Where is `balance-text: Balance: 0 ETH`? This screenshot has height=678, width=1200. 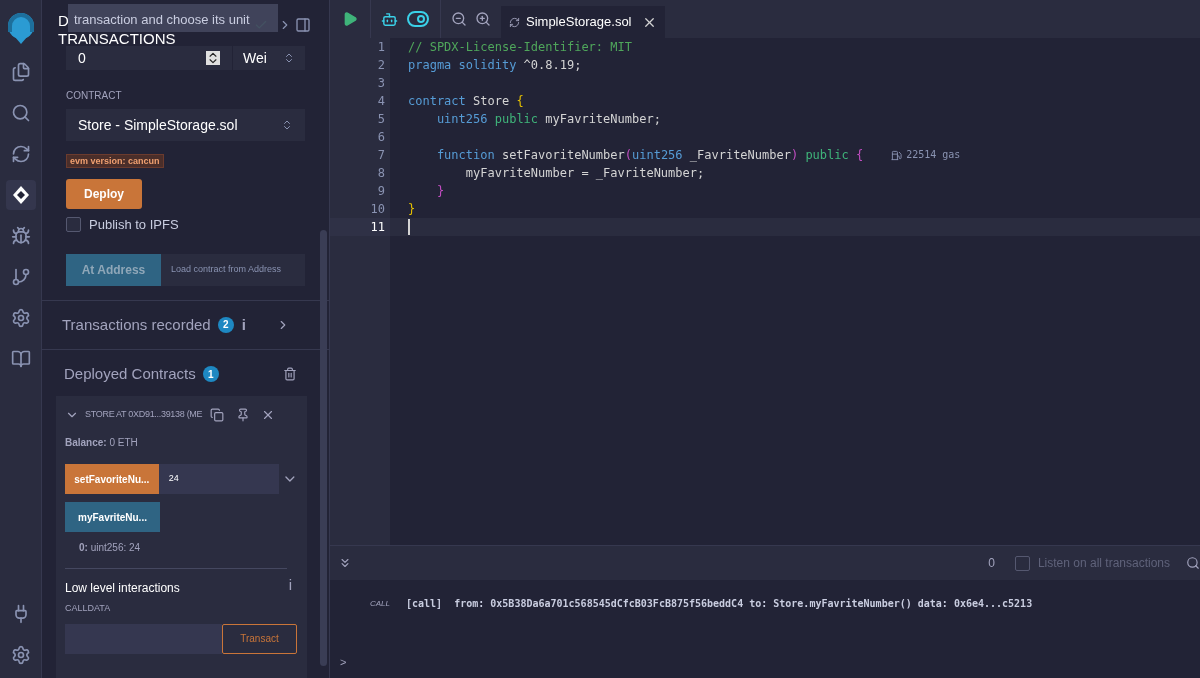 balance-text: Balance: 0 ETH is located at coordinates (102, 443).